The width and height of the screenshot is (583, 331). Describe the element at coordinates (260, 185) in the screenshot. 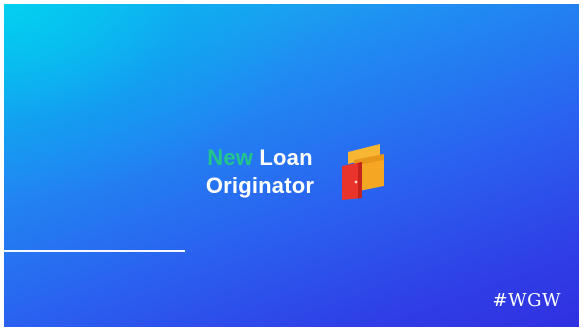

I see `title-line-2: Originator` at that location.